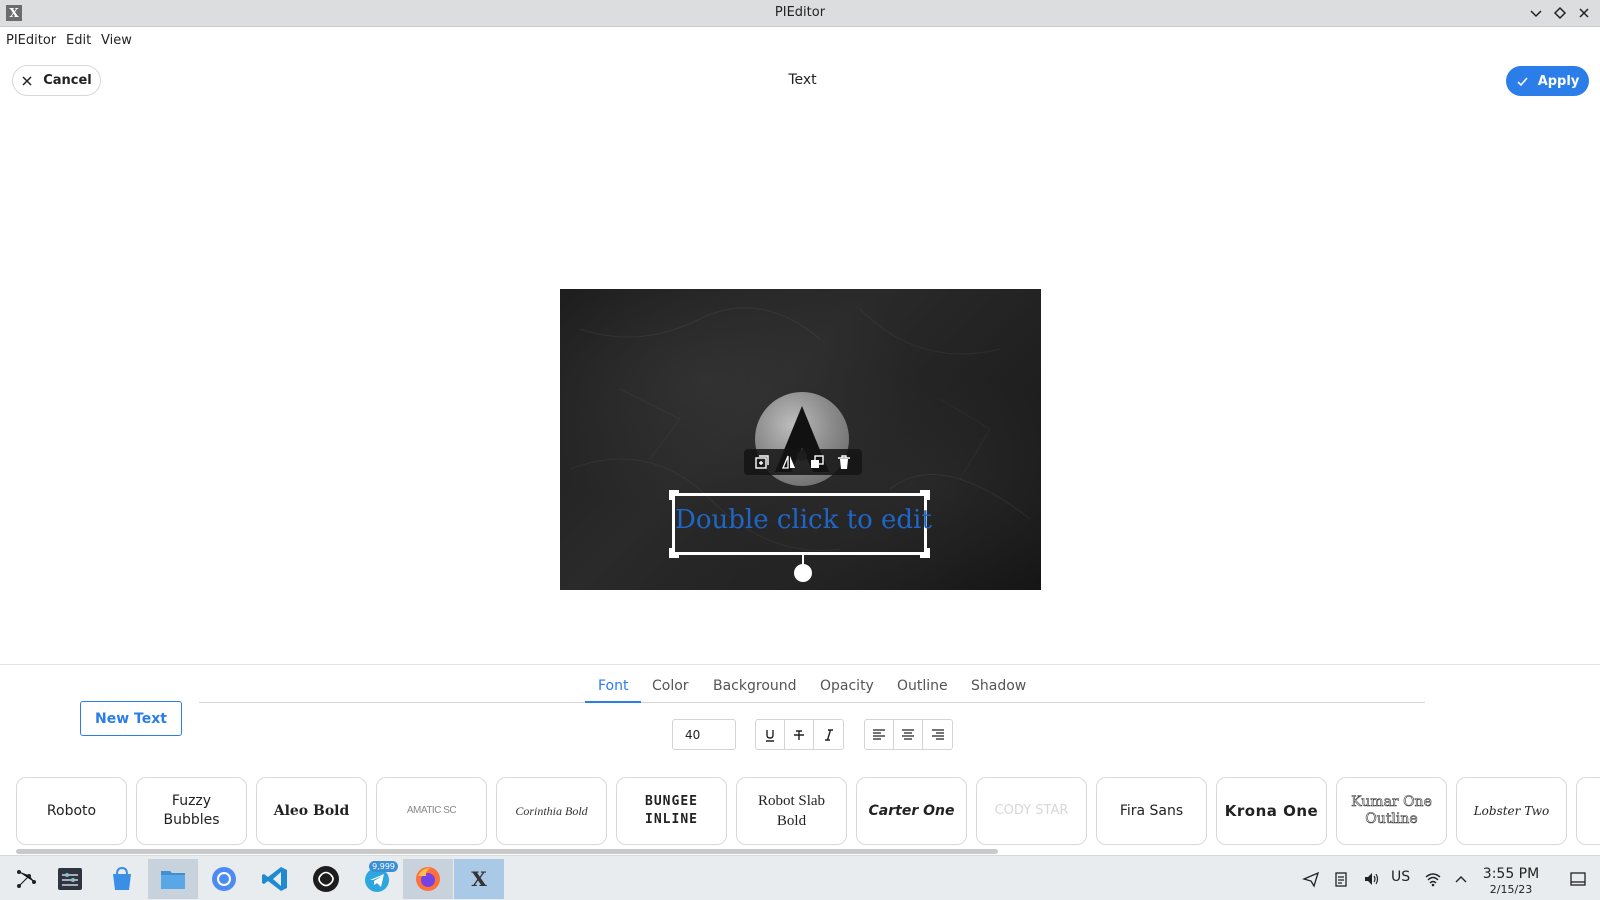 Image resolution: width=1600 pixels, height=900 pixels. I want to click on store-app-icon, so click(122, 879).